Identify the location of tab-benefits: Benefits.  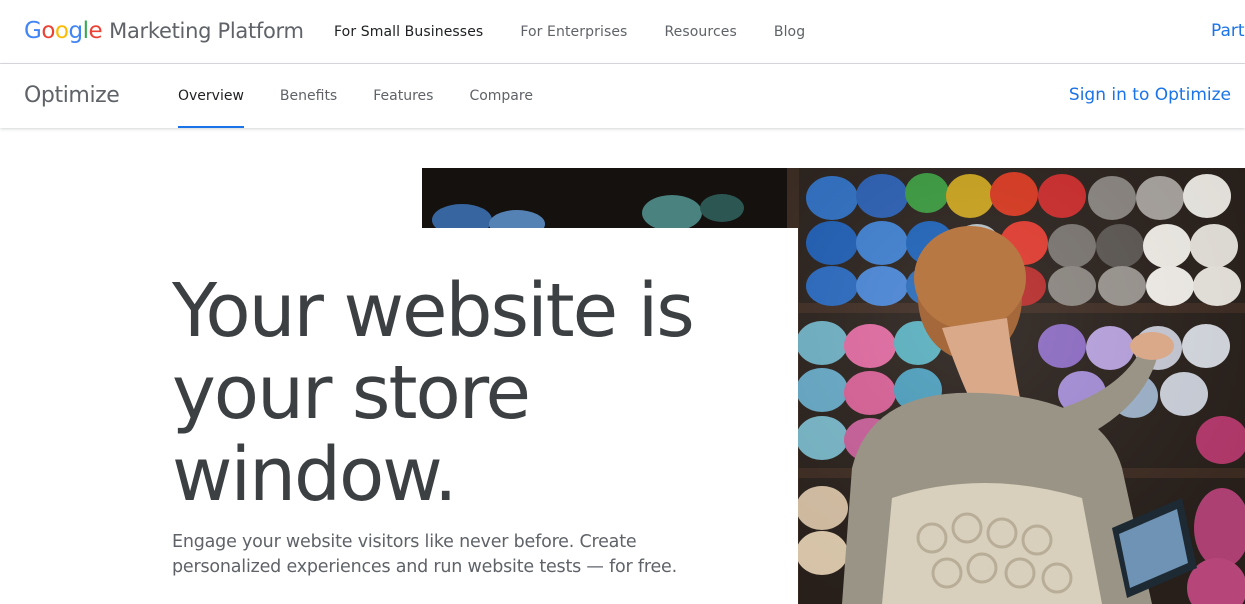
(308, 96).